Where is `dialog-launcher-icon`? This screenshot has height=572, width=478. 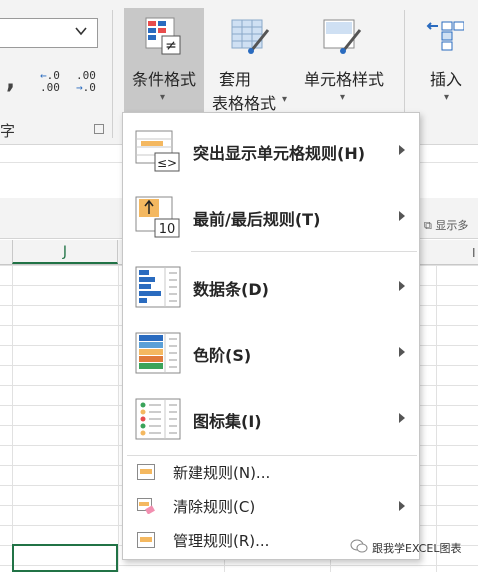 dialog-launcher-icon is located at coordinates (99, 129).